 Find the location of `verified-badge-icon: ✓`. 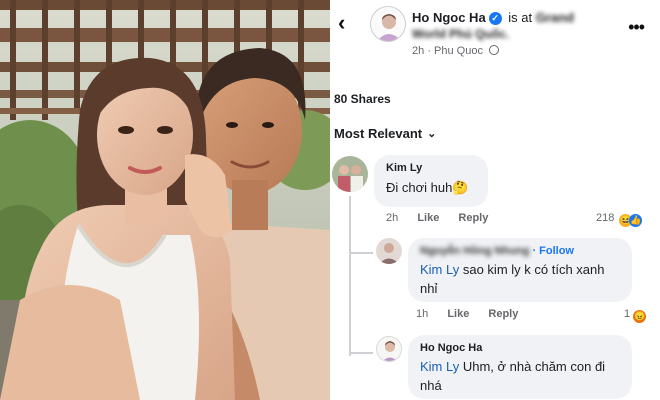

verified-badge-icon: ✓ is located at coordinates (495, 18).